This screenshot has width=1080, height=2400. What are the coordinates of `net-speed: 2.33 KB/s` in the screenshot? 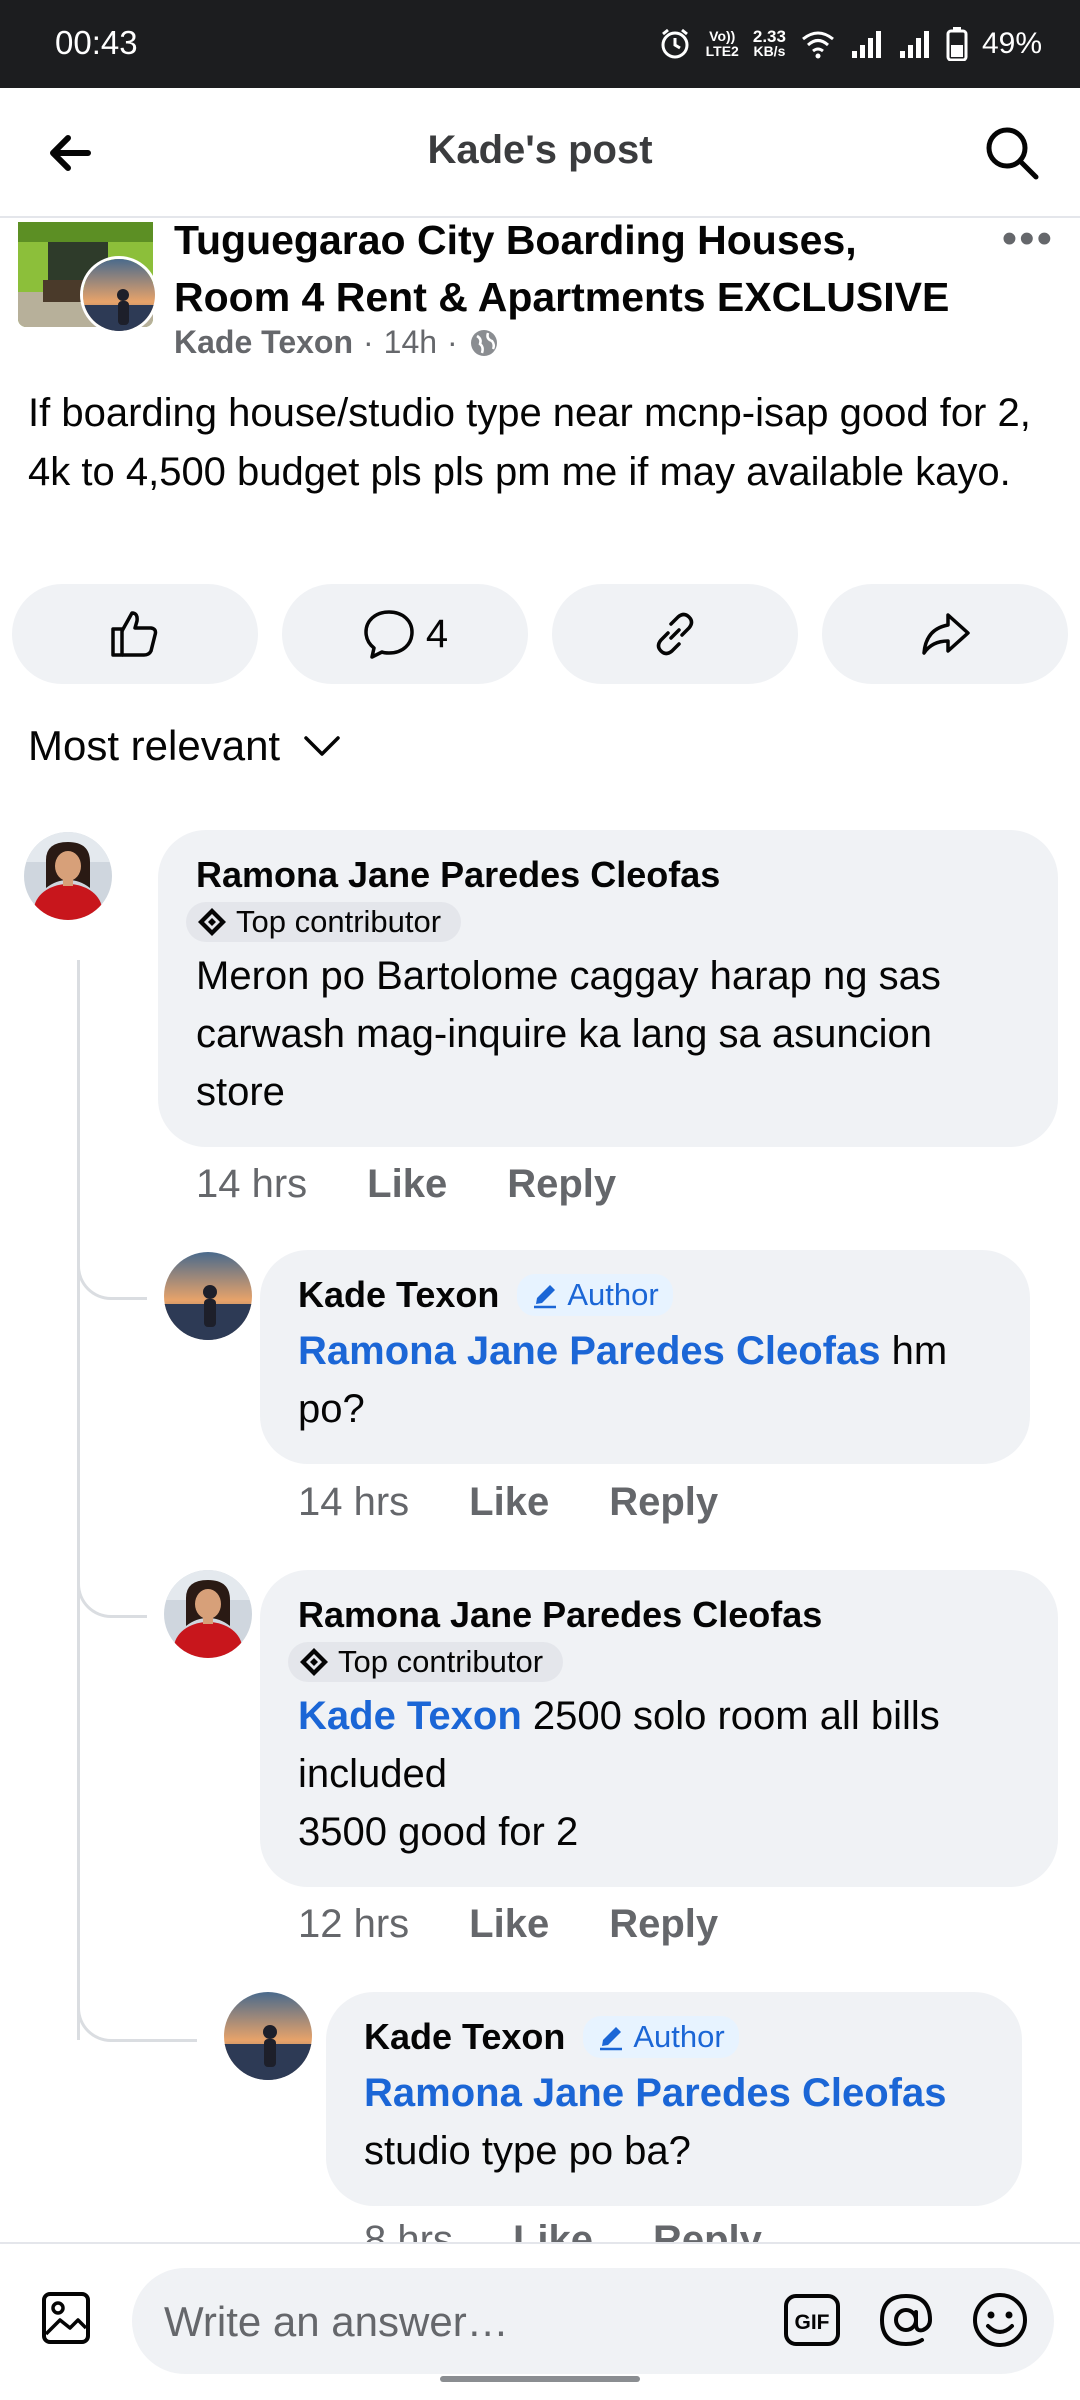 It's located at (769, 43).